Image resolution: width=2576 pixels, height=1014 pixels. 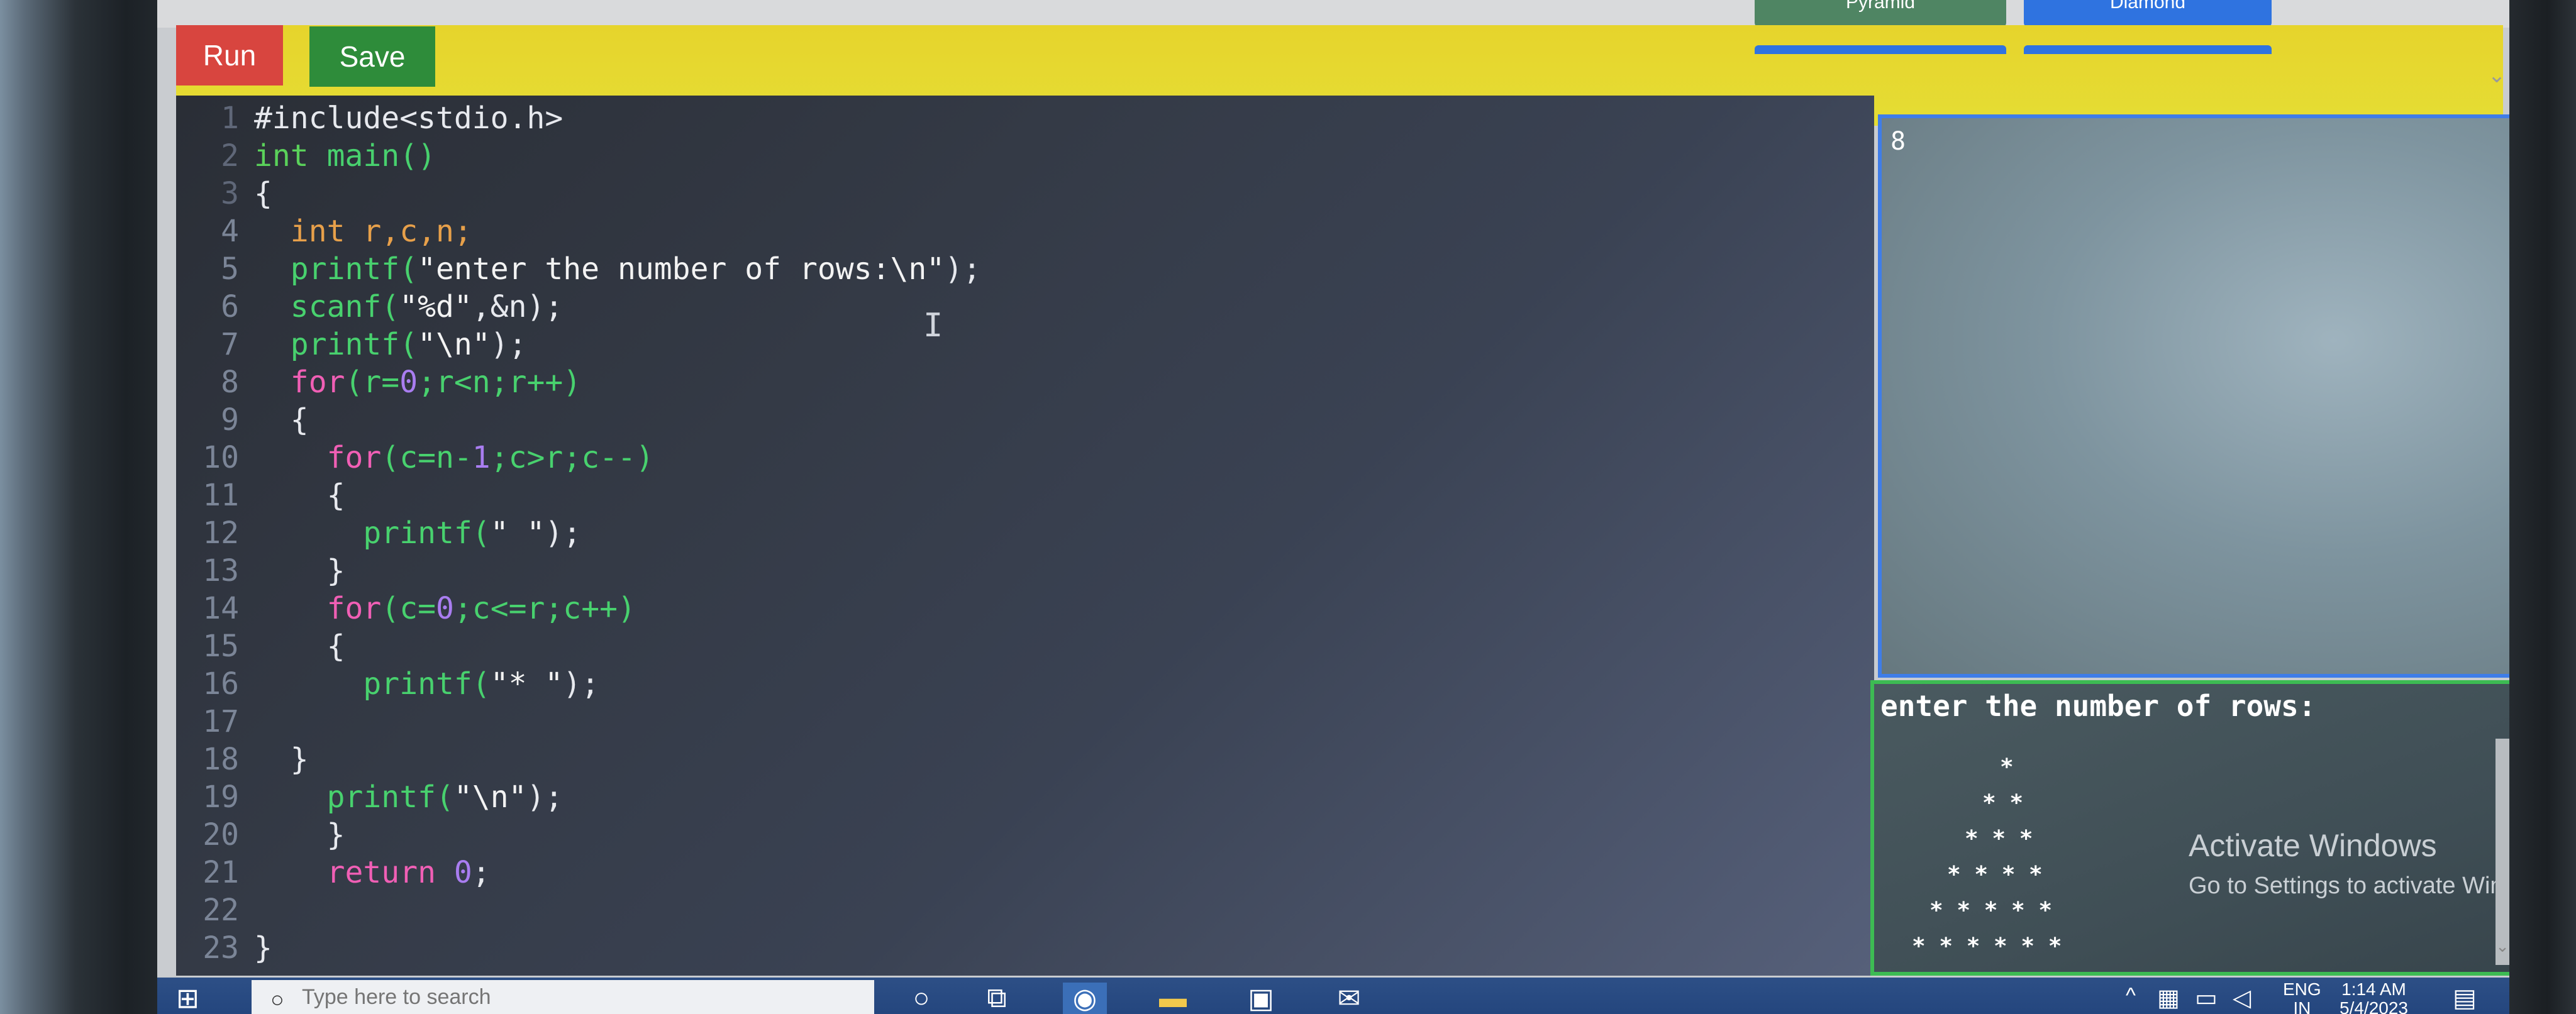 I want to click on code-line: 5 printf("enter the number of rows:\n");, so click(x=578, y=269).